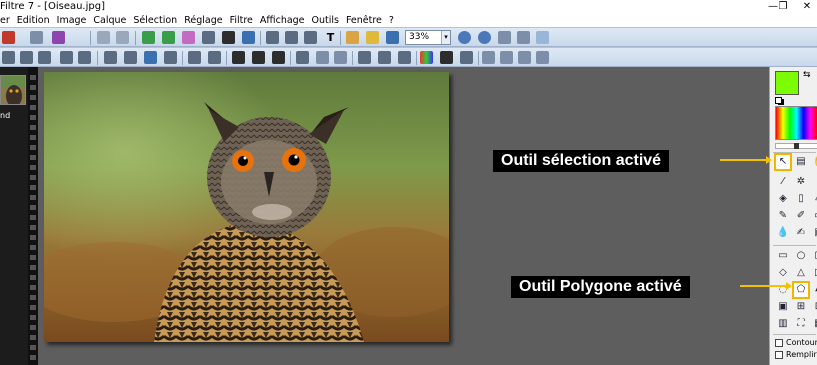  What do you see at coordinates (787, 83) in the screenshot?
I see `foreground-color-swatch` at bounding box center [787, 83].